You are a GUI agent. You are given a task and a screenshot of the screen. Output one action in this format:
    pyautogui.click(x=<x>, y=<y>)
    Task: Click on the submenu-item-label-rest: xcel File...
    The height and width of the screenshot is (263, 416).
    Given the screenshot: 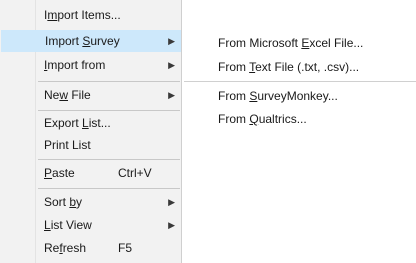 What is the action you would take?
    pyautogui.click(x=336, y=43)
    